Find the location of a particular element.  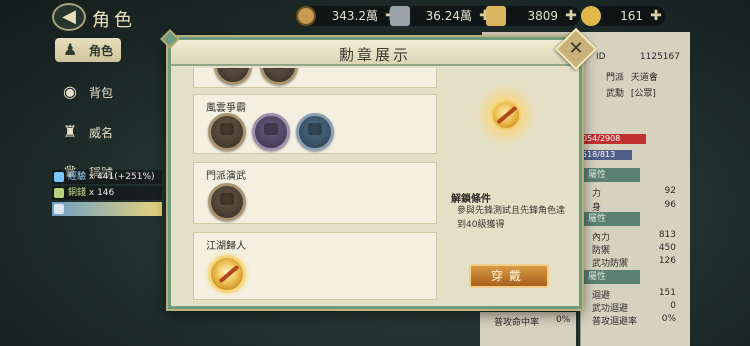

add-tael-button: ✚ is located at coordinates (571, 16).